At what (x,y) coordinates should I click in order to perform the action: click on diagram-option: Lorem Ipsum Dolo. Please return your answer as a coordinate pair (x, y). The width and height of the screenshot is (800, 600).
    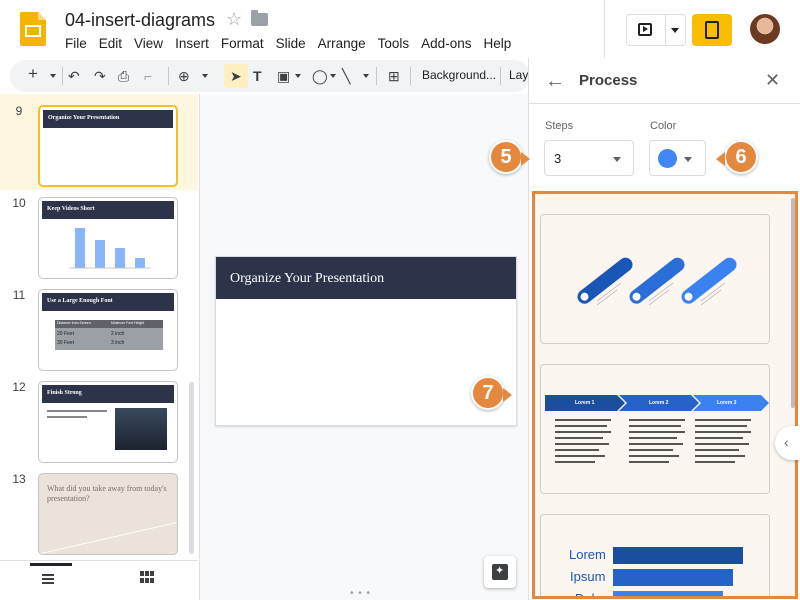
    Looking at the image, I should click on (655, 556).